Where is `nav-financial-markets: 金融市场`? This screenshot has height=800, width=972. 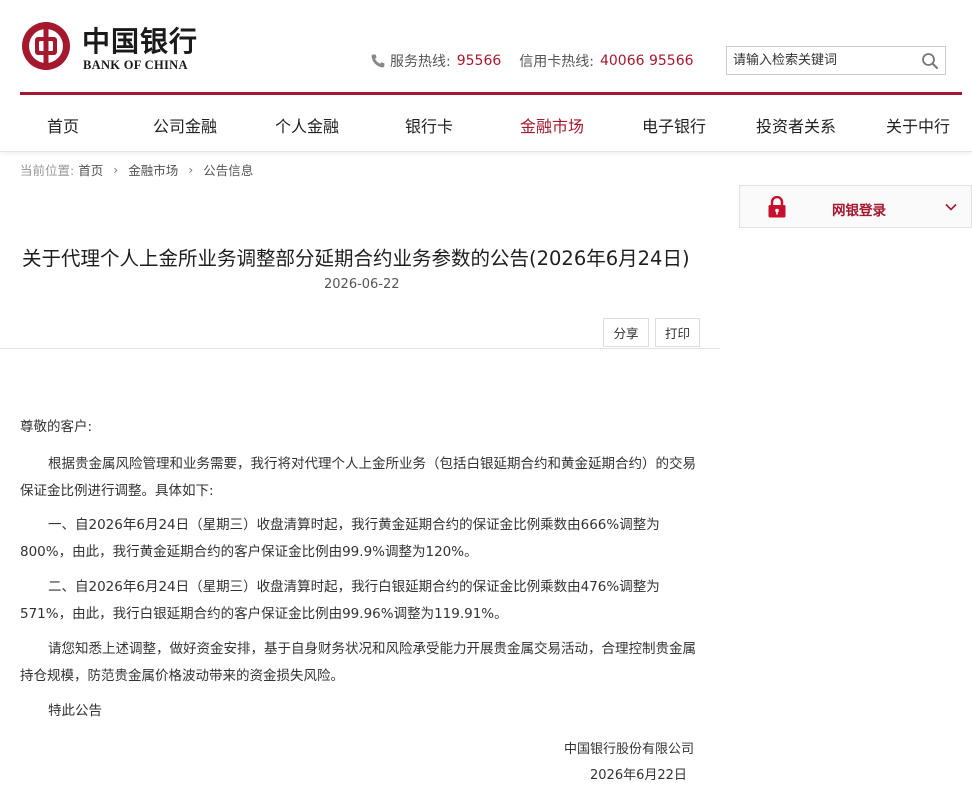 nav-financial-markets: 金融市场 is located at coordinates (552, 125).